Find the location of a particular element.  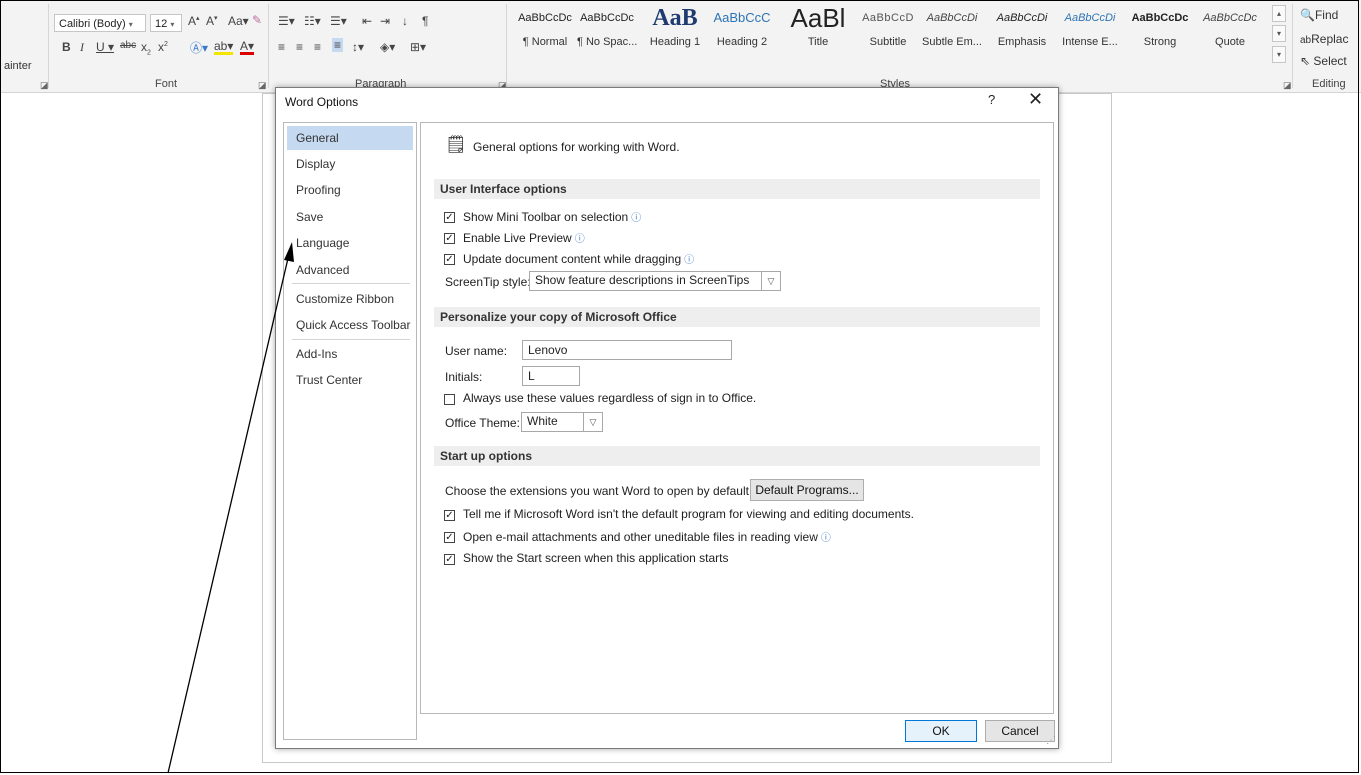

section-startup: Start up options is located at coordinates (737, 456).